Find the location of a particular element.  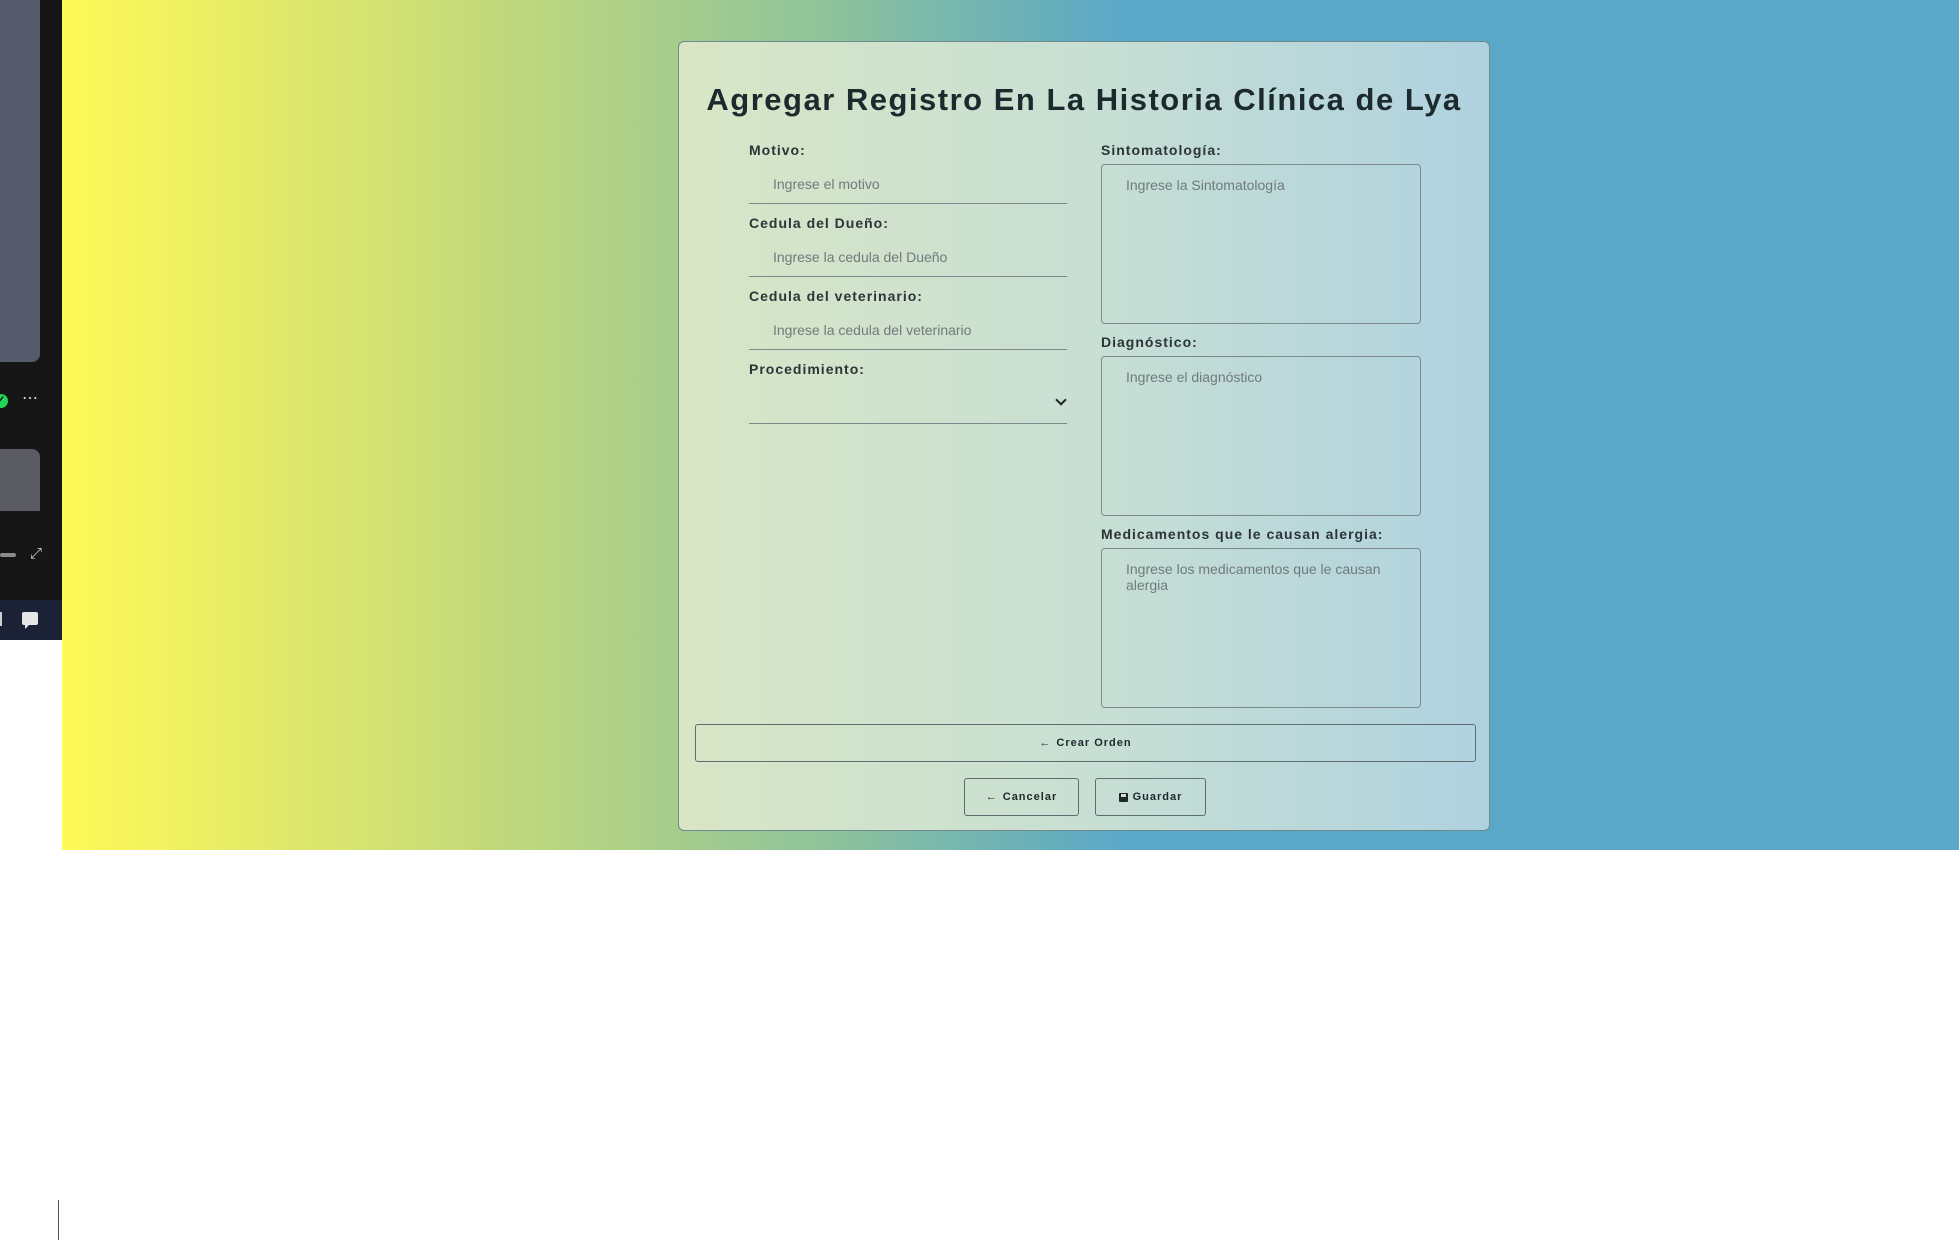

crear-orden-button: ← Crear Orden is located at coordinates (1085, 743).